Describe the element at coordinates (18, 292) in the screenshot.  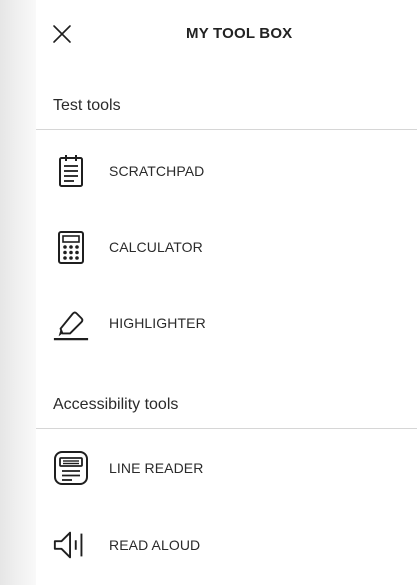
I see `overlay-shade` at that location.